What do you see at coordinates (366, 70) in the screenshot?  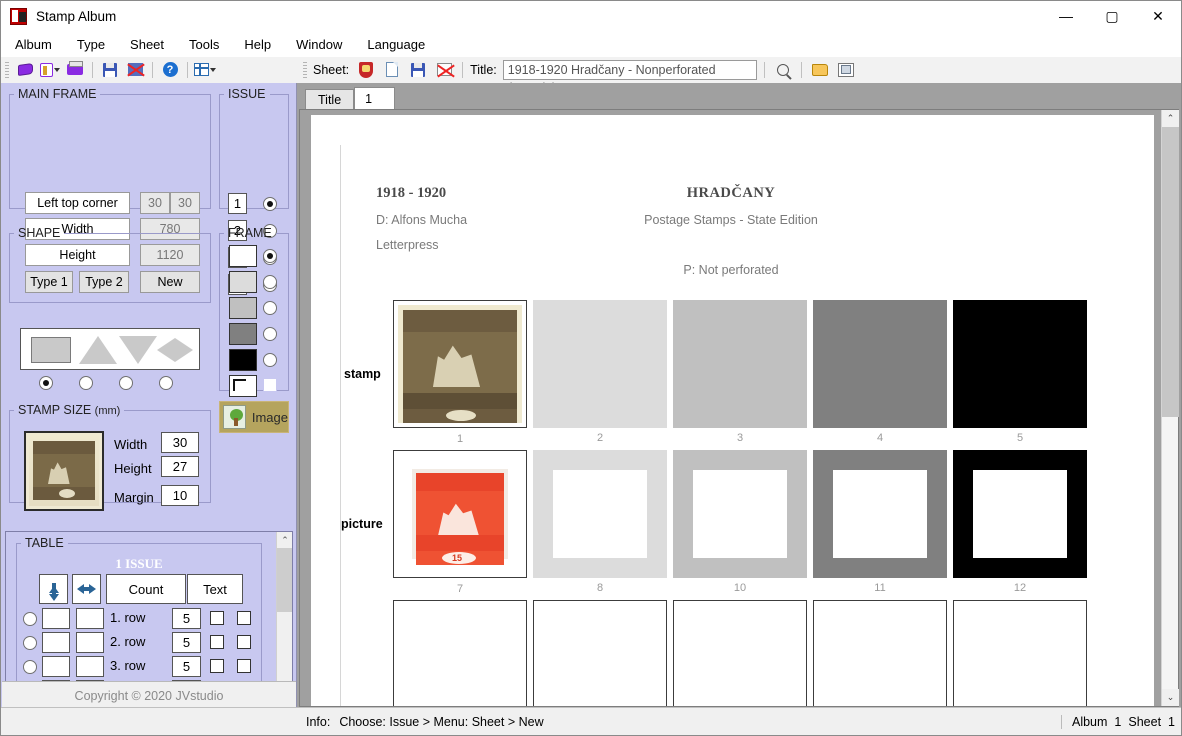 I see `crest-icon` at bounding box center [366, 70].